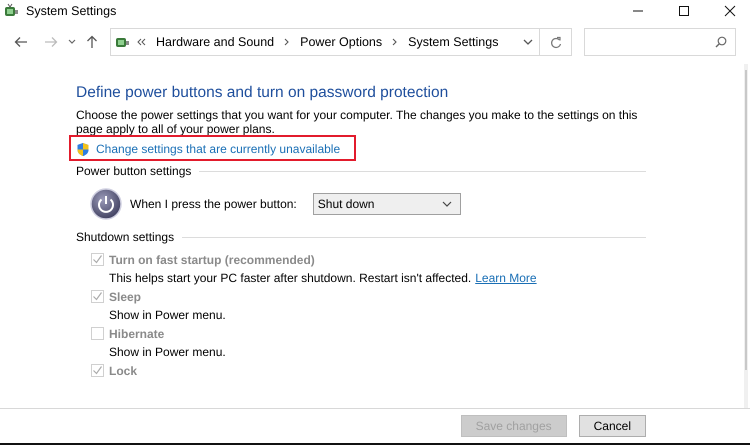  Describe the element at coordinates (660, 42) in the screenshot. I see `search-field` at that location.